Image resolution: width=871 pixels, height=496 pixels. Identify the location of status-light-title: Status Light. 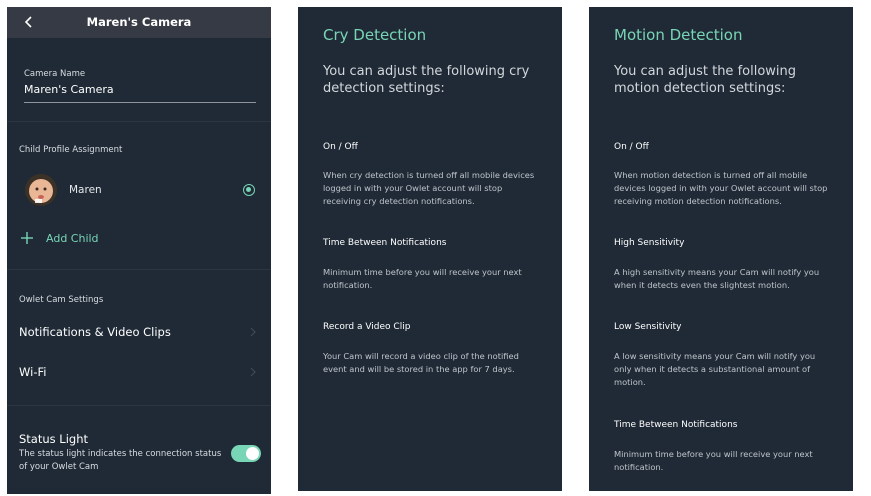
(53, 439).